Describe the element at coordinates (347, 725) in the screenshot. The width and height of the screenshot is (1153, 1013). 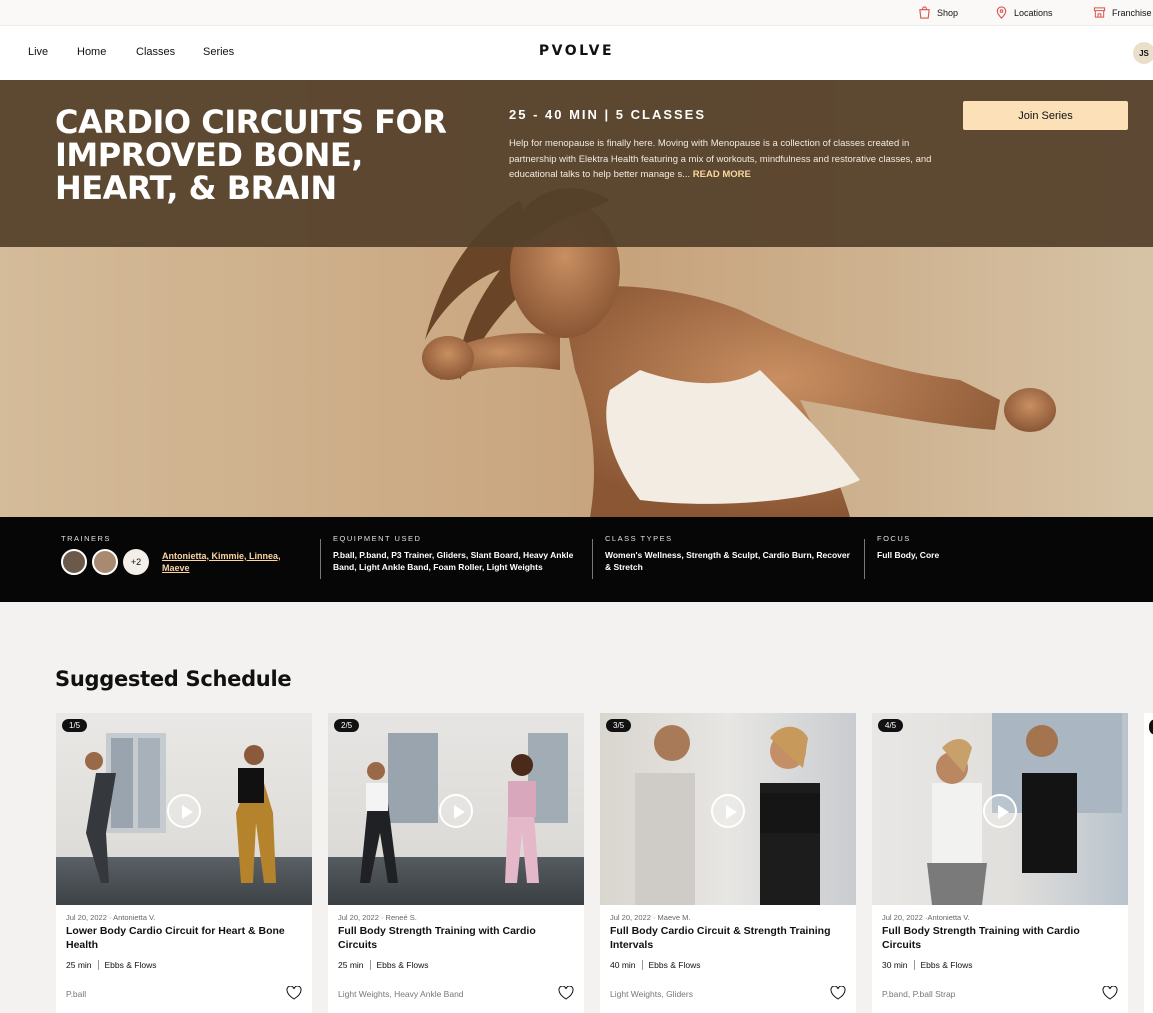
I see `class-order-badge: 2/5` at that location.